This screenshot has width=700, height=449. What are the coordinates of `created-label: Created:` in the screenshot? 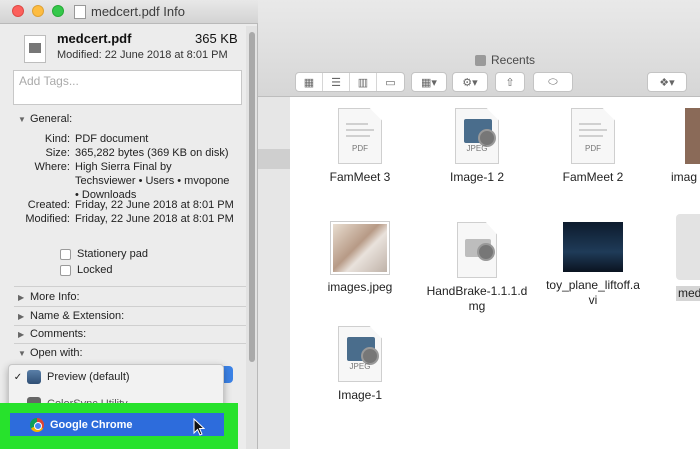 It's located at (48, 205).